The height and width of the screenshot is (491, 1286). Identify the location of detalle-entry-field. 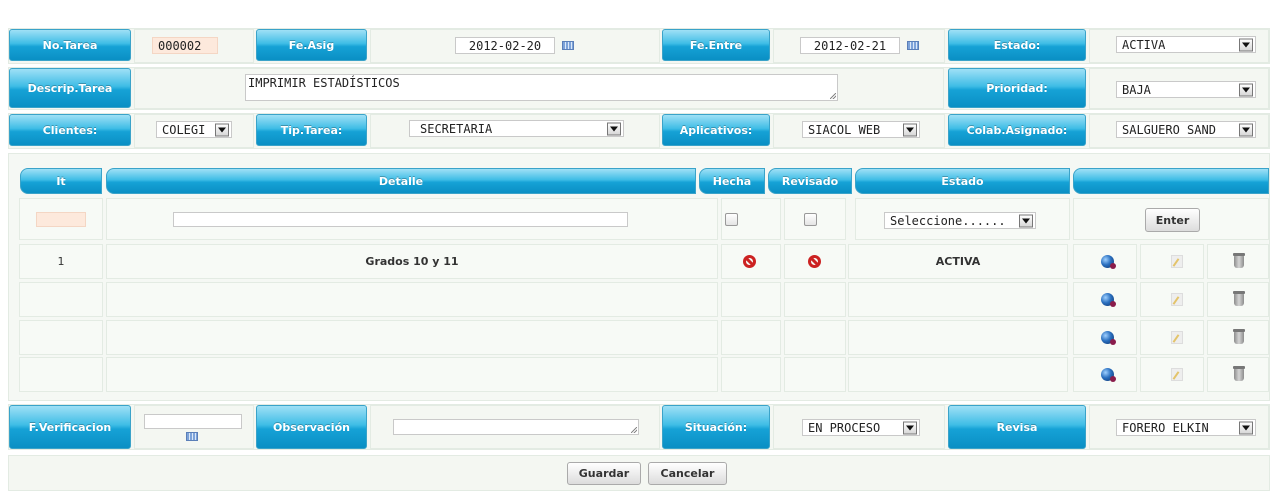
(400, 219).